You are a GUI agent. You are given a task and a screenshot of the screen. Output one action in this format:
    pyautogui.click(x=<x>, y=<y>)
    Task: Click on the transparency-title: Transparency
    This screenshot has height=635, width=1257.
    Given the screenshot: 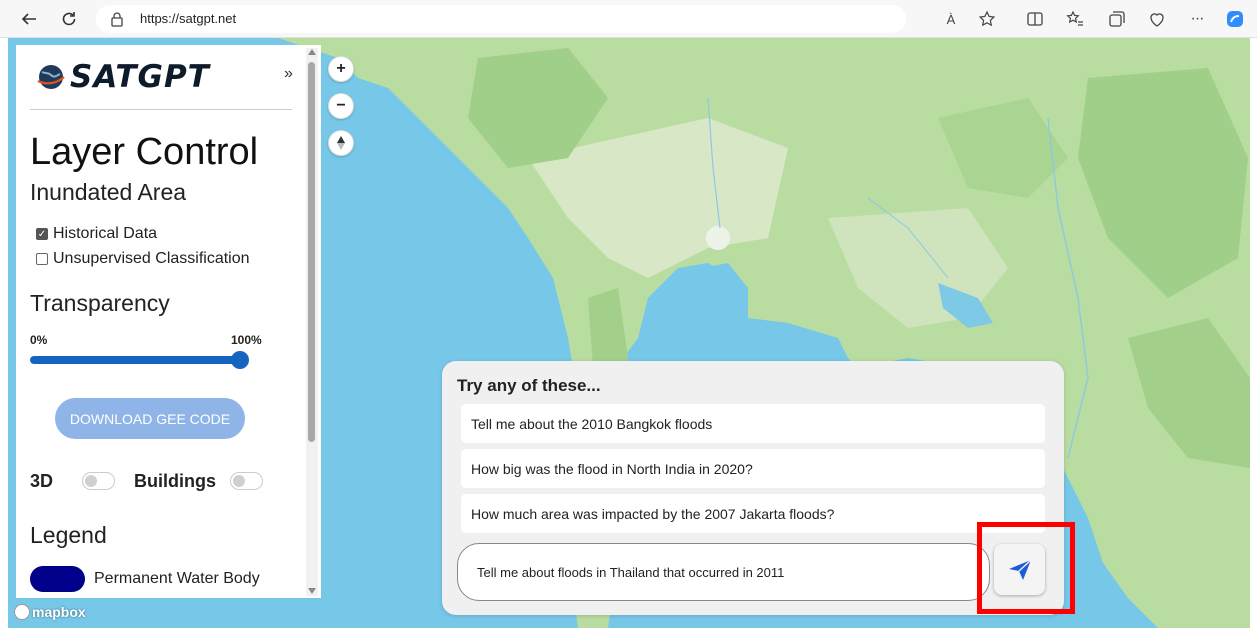 What is the action you would take?
    pyautogui.click(x=100, y=303)
    